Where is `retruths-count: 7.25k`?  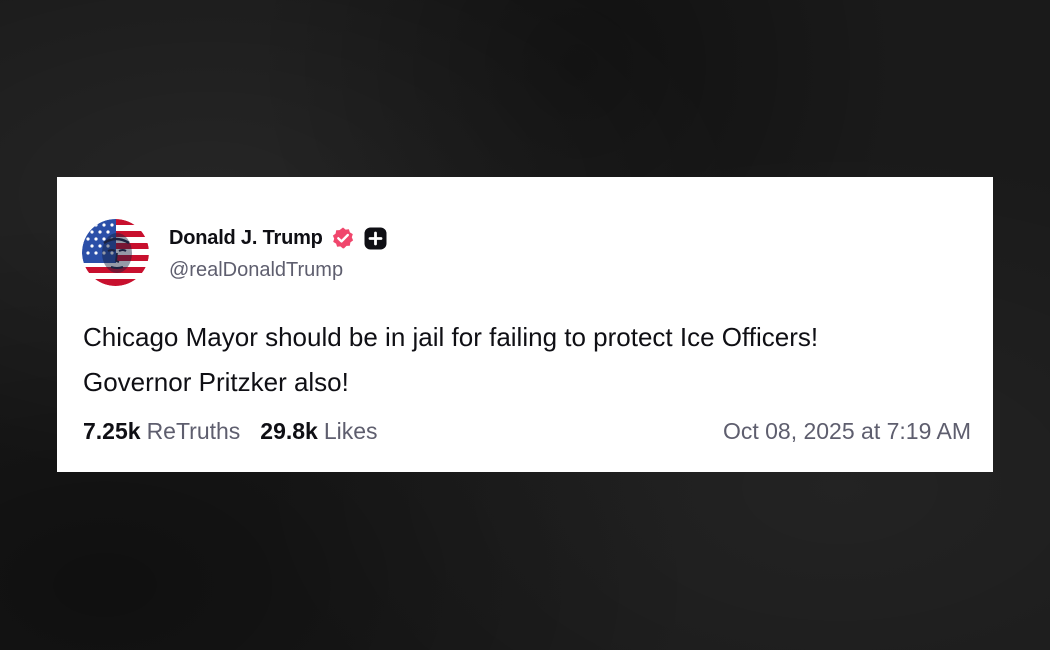 retruths-count: 7.25k is located at coordinates (112, 431).